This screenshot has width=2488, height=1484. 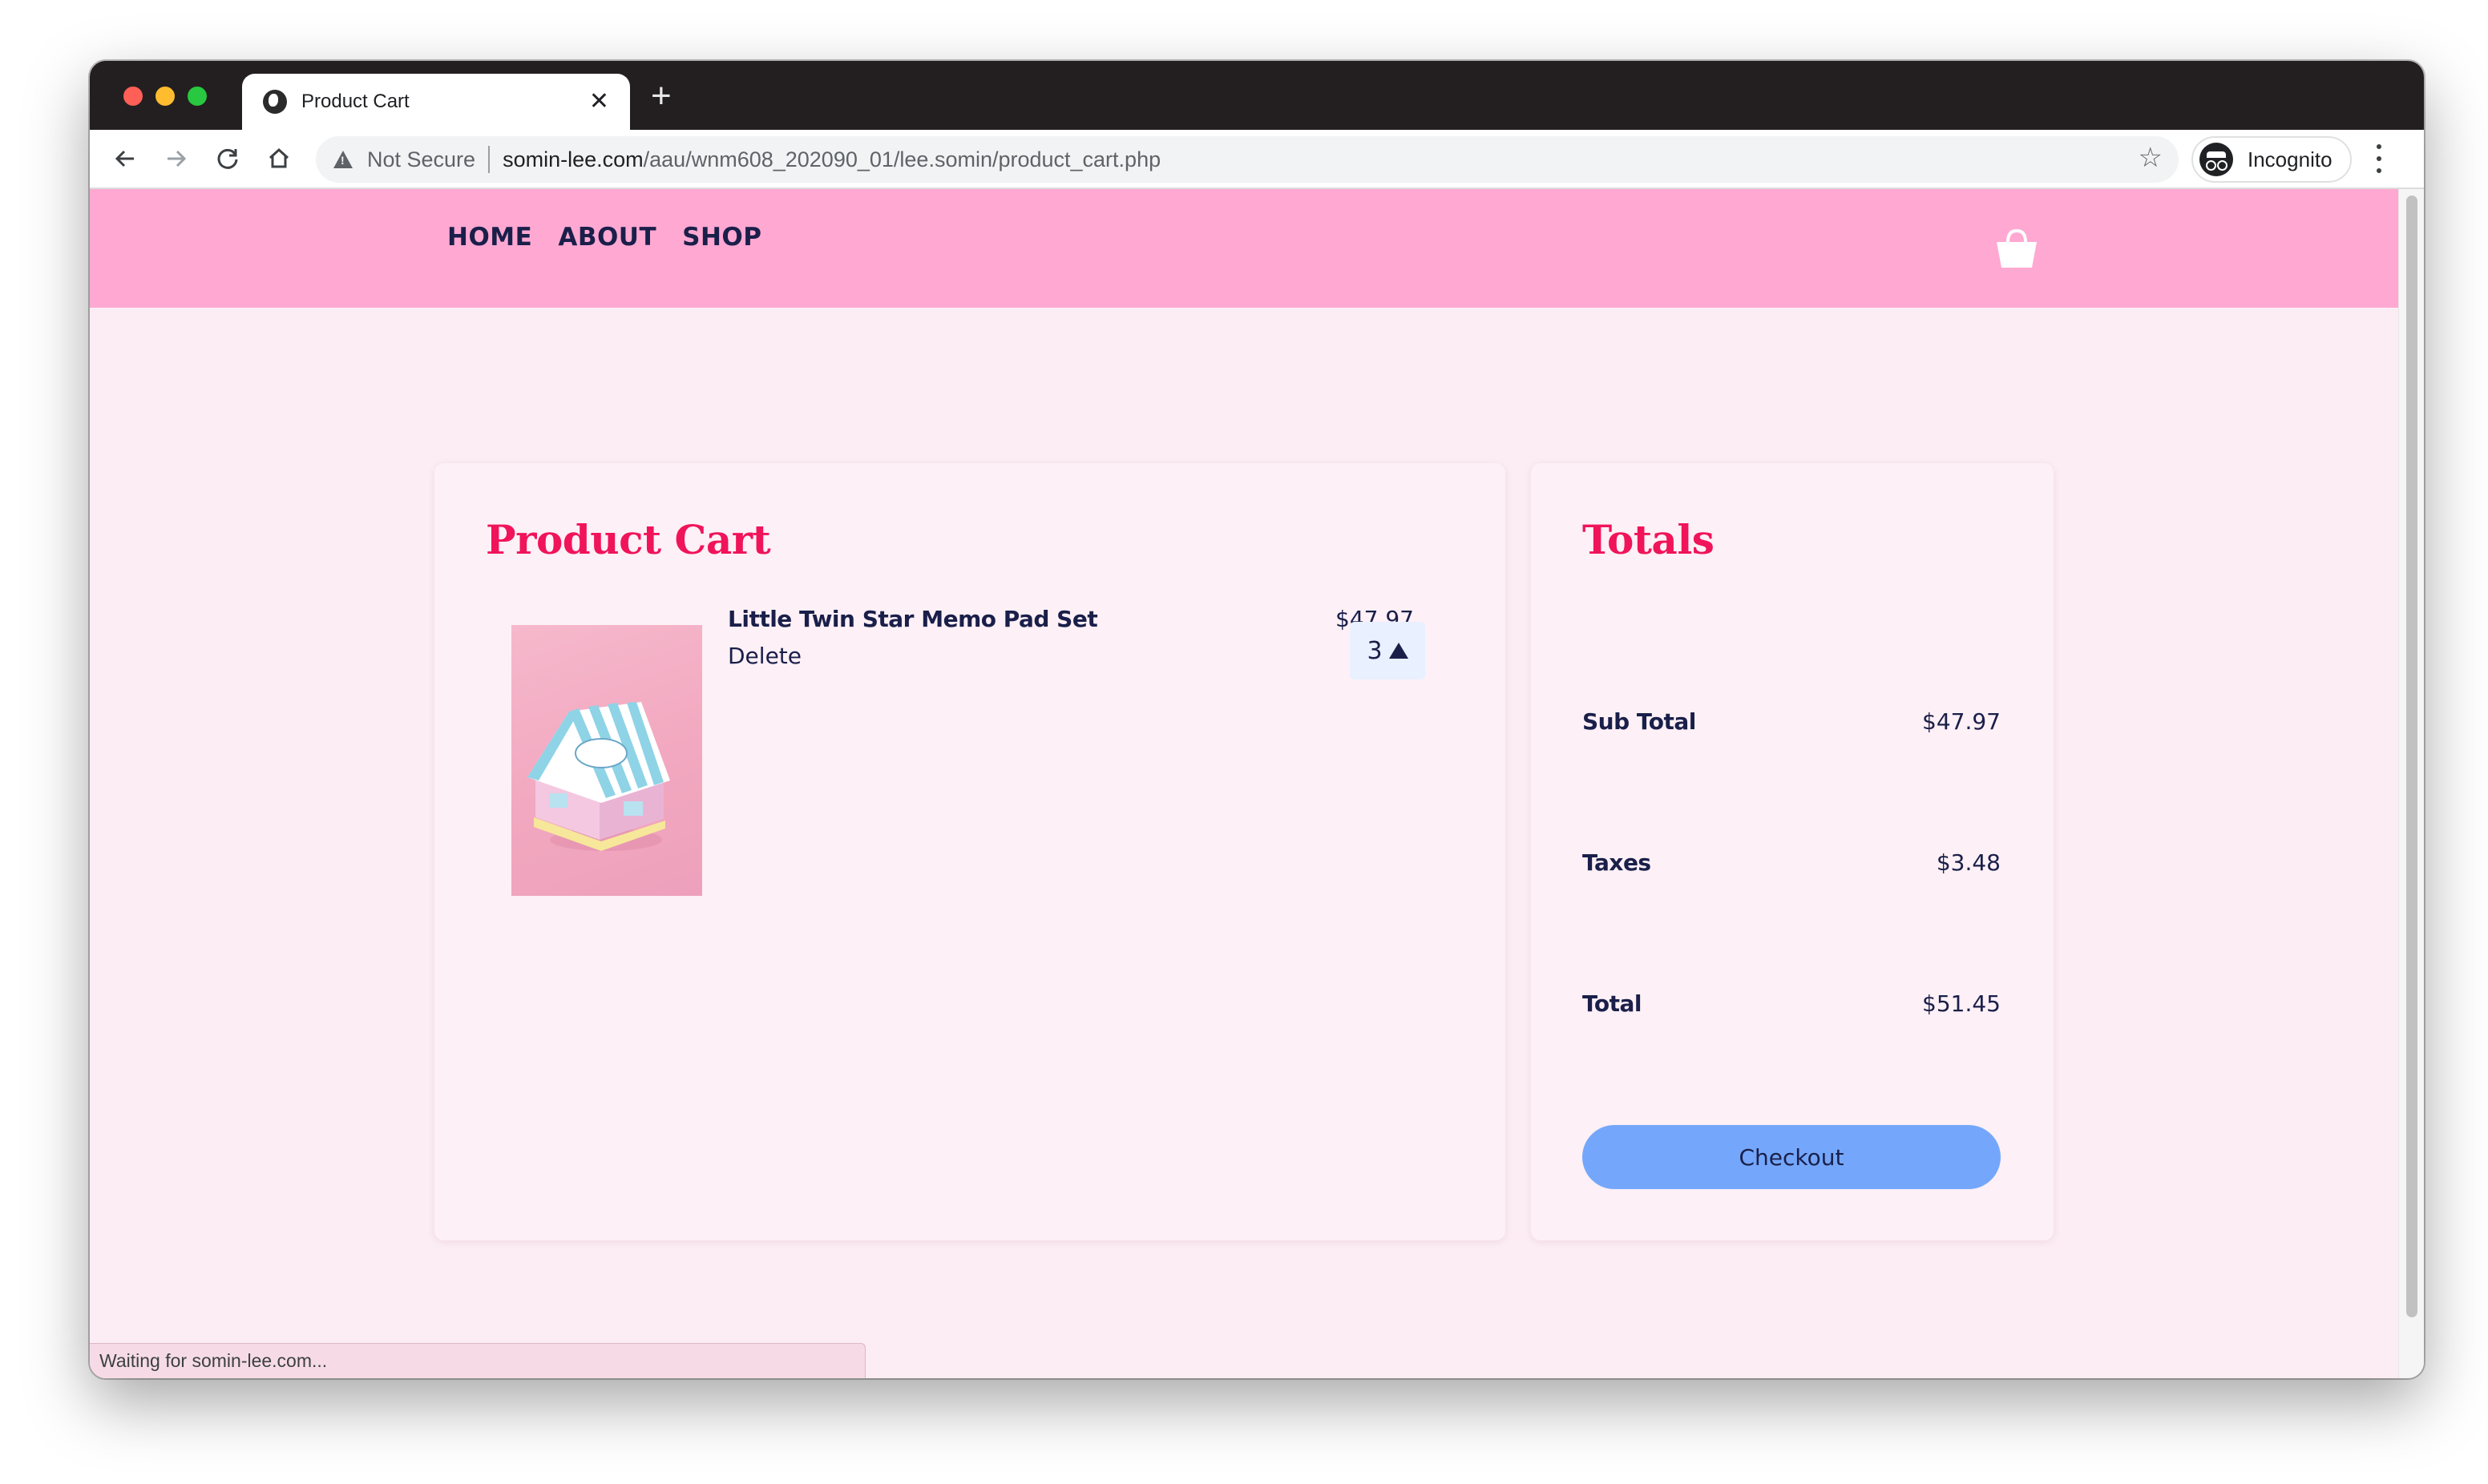 What do you see at coordinates (1375, 651) in the screenshot?
I see `quantity-value: 3` at bounding box center [1375, 651].